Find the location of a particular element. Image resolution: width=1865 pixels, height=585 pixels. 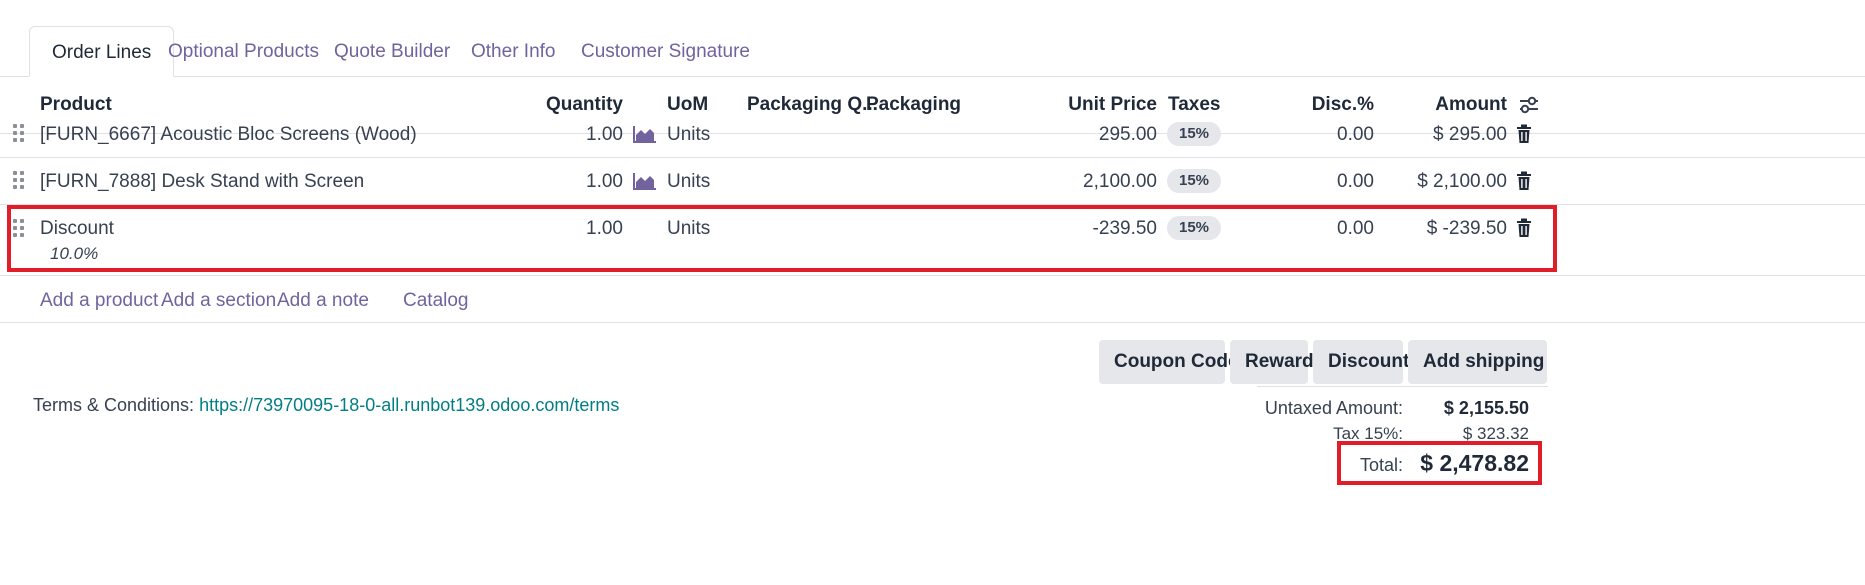

totals-divider is located at coordinates (1402, 386).